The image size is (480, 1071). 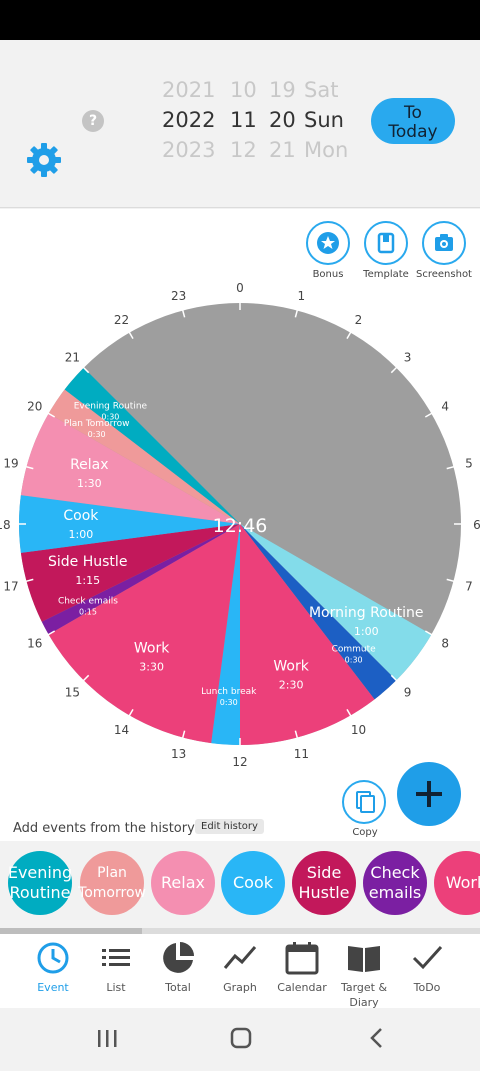 I want to click on nav-label: Target & Diary, so click(x=364, y=995).